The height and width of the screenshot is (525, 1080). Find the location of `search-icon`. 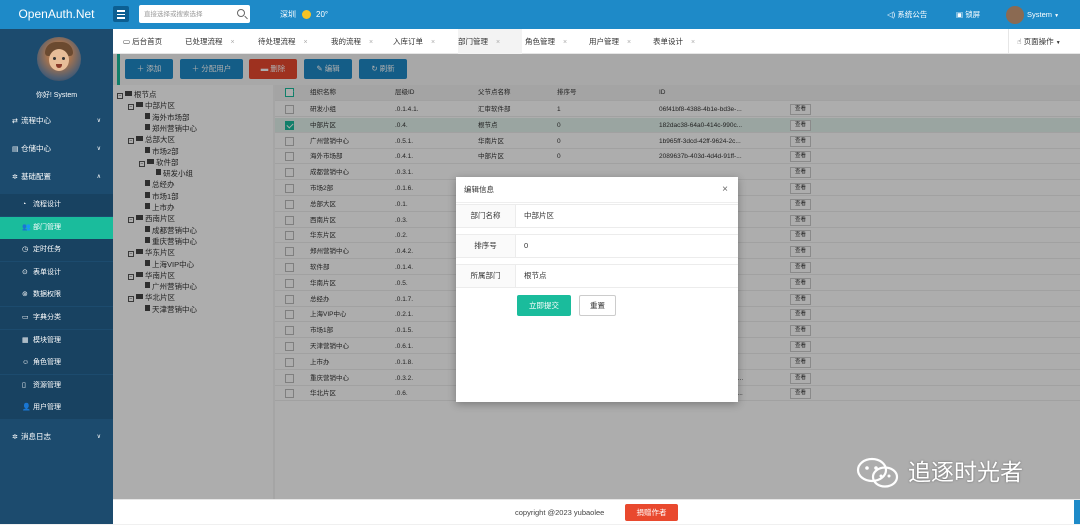

search-icon is located at coordinates (241, 13).